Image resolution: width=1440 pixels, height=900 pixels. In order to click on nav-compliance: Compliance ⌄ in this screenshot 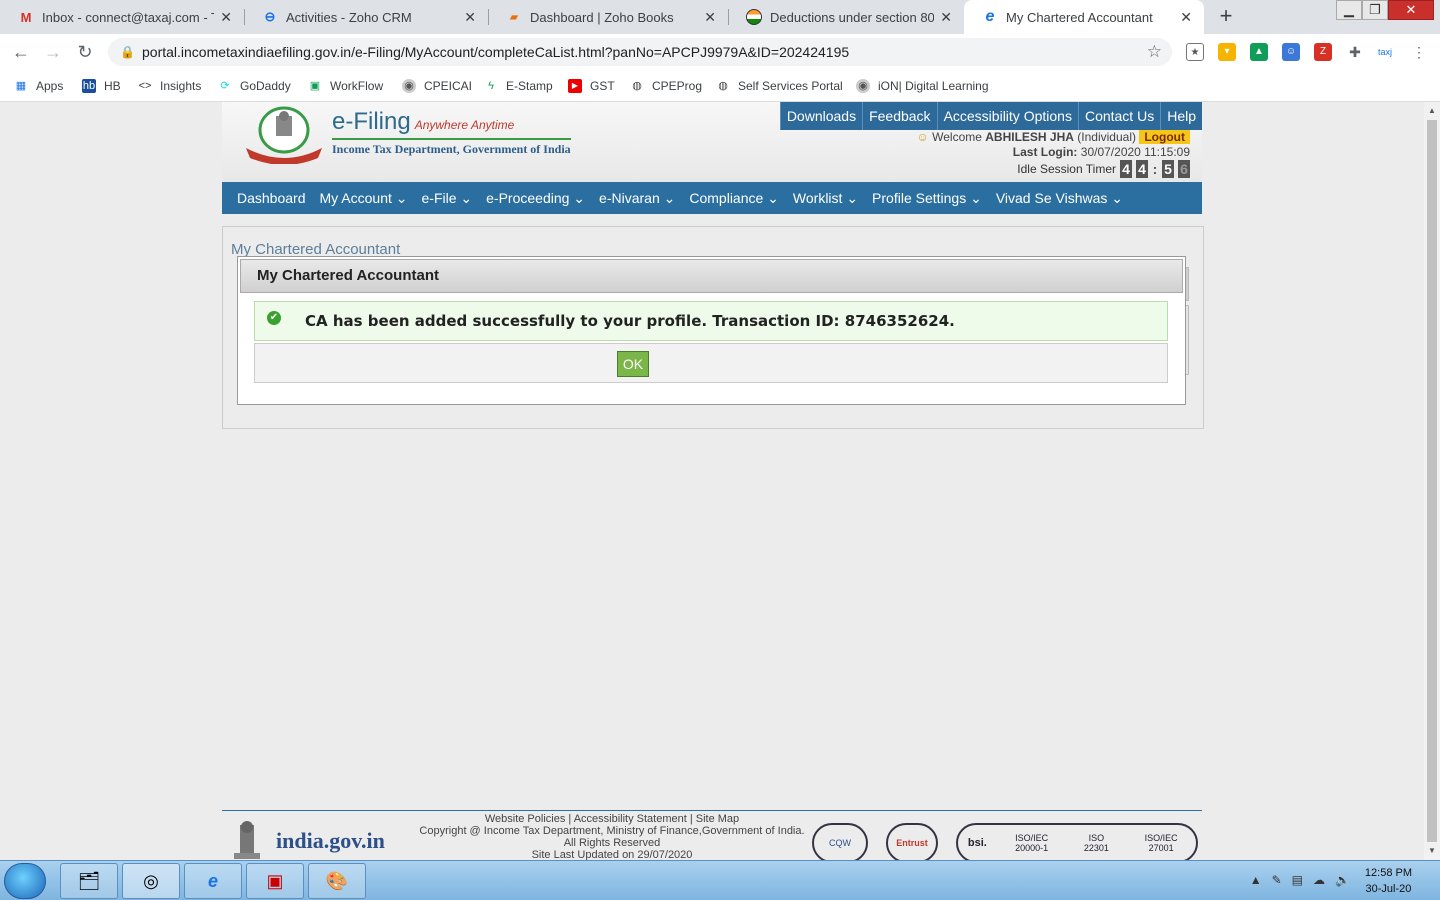, I will do `click(734, 198)`.